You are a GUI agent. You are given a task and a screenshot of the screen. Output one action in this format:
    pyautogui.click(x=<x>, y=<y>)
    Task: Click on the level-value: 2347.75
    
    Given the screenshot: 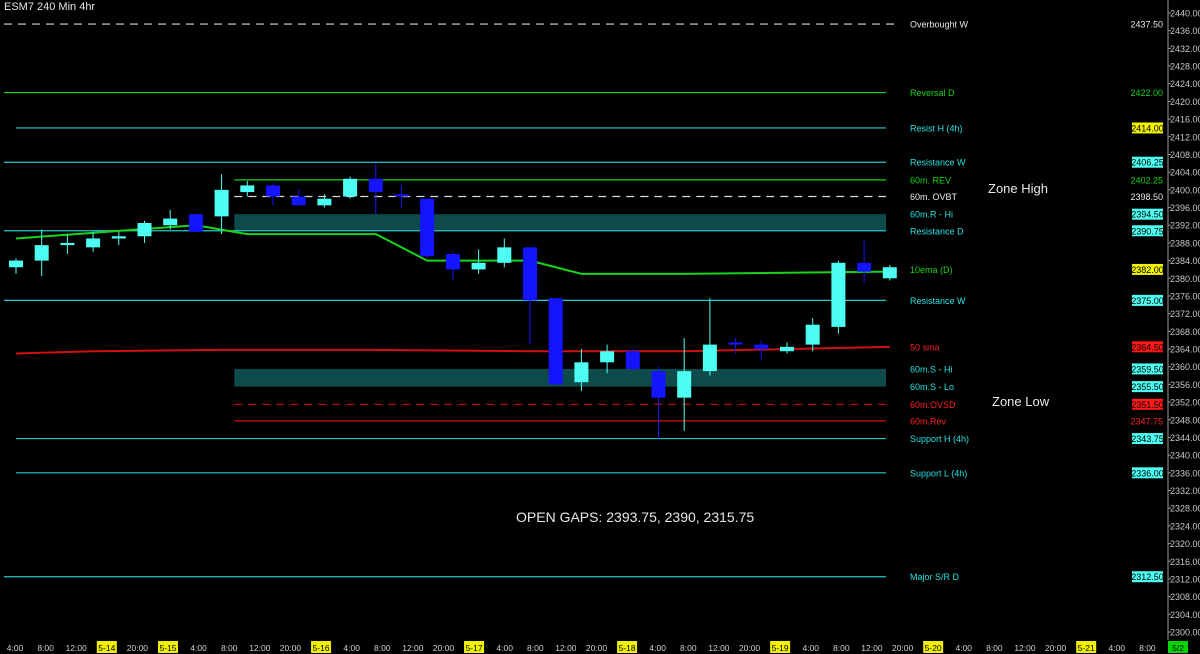 What is the action you would take?
    pyautogui.click(x=1146, y=421)
    